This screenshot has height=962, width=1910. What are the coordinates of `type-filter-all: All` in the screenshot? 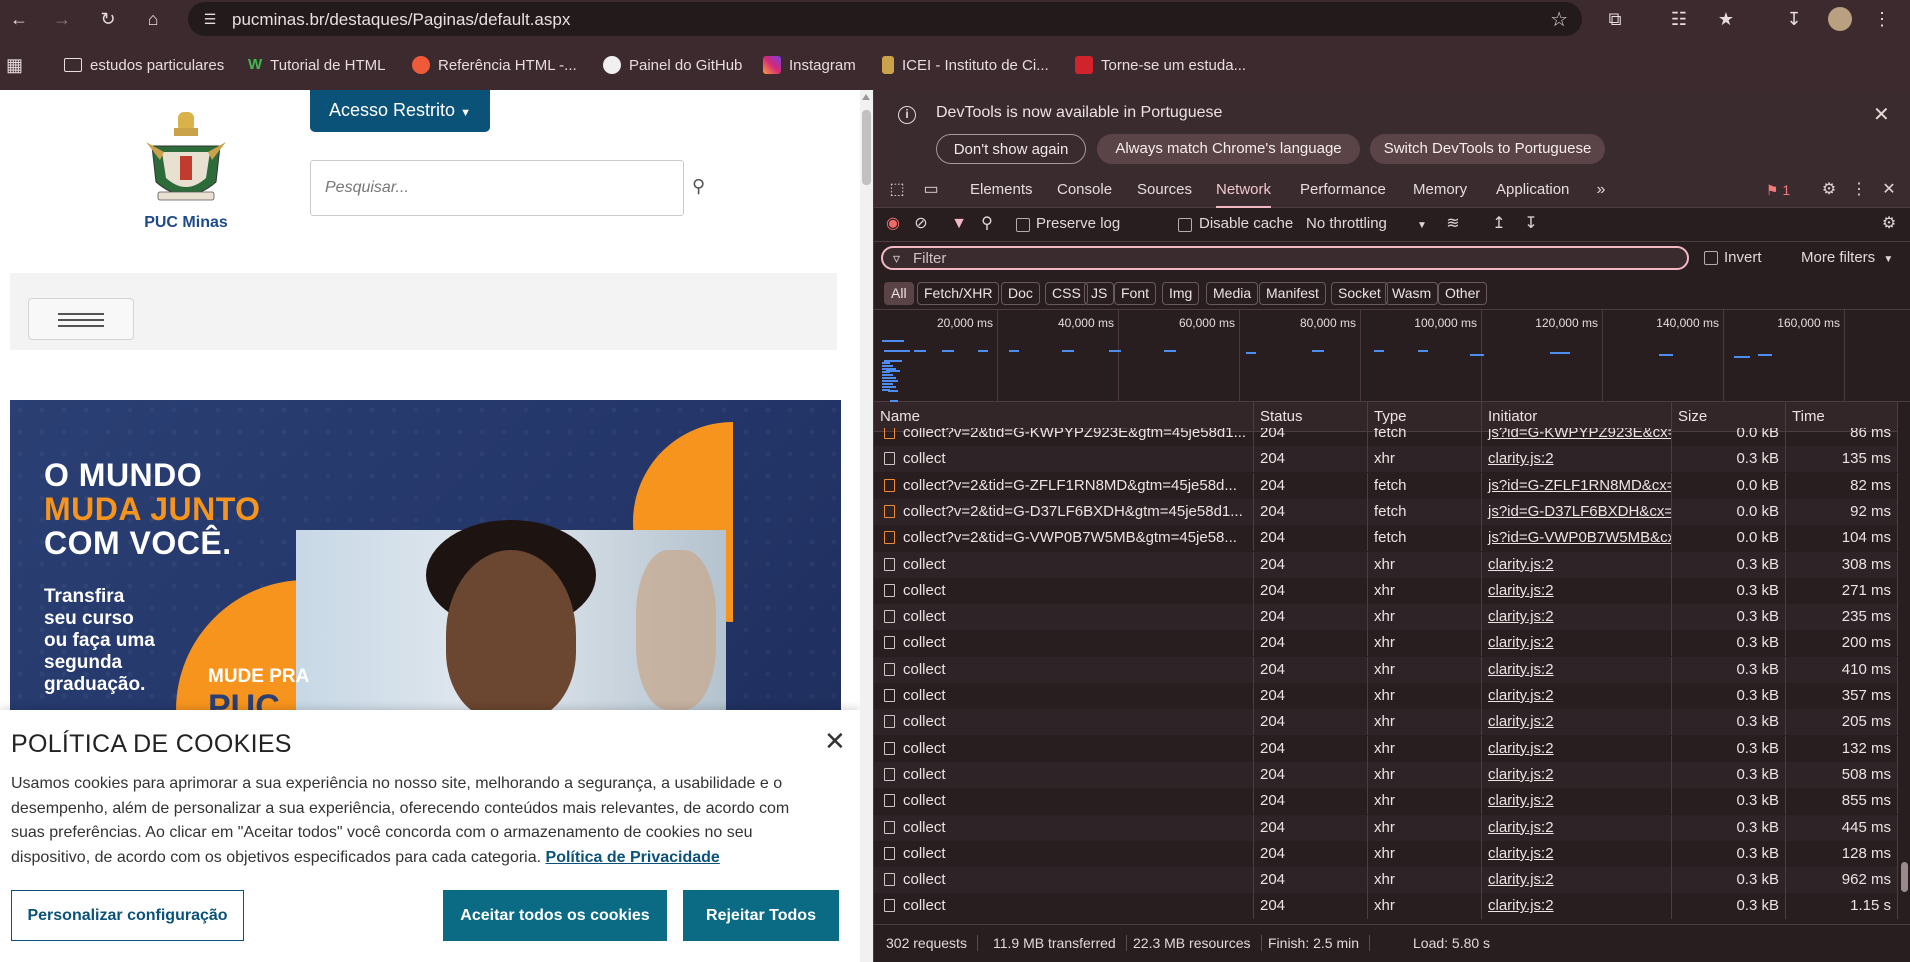 It's located at (899, 293).